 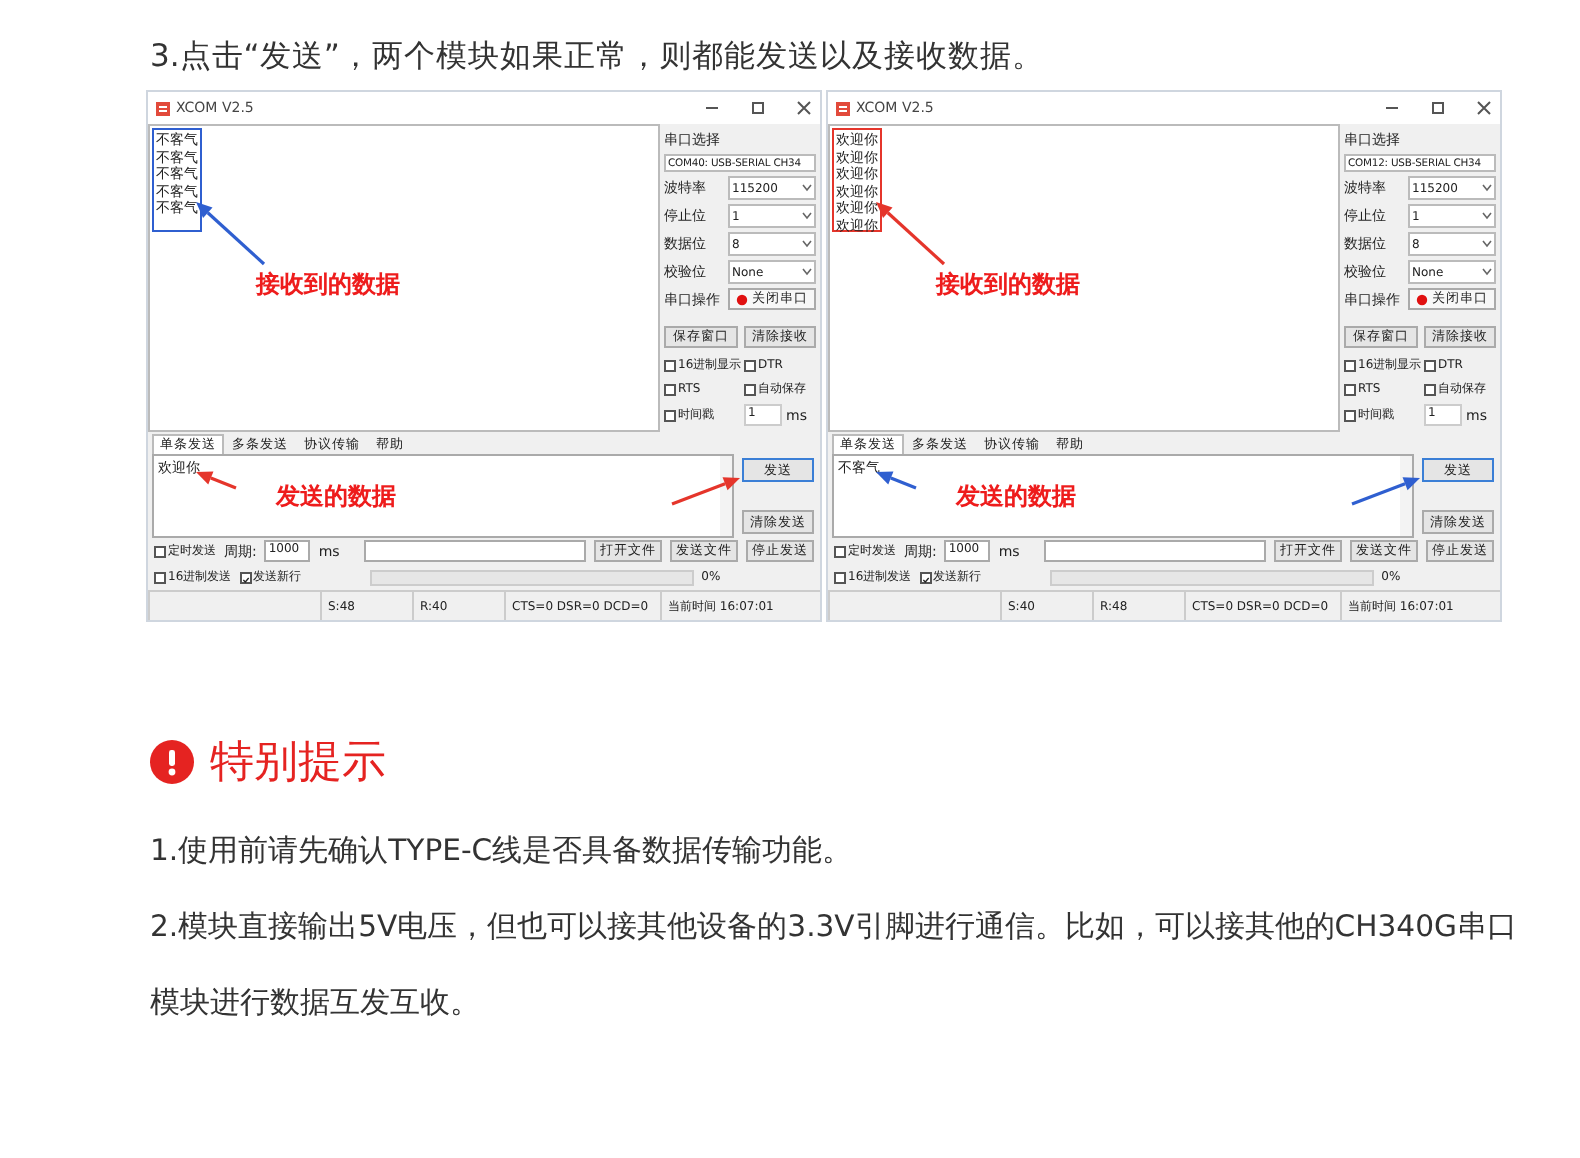 What do you see at coordinates (598, 54) in the screenshot?
I see `instruction-text: 3.点击“发送”，两个模块如果正常，则都能发送以及接收数据。` at bounding box center [598, 54].